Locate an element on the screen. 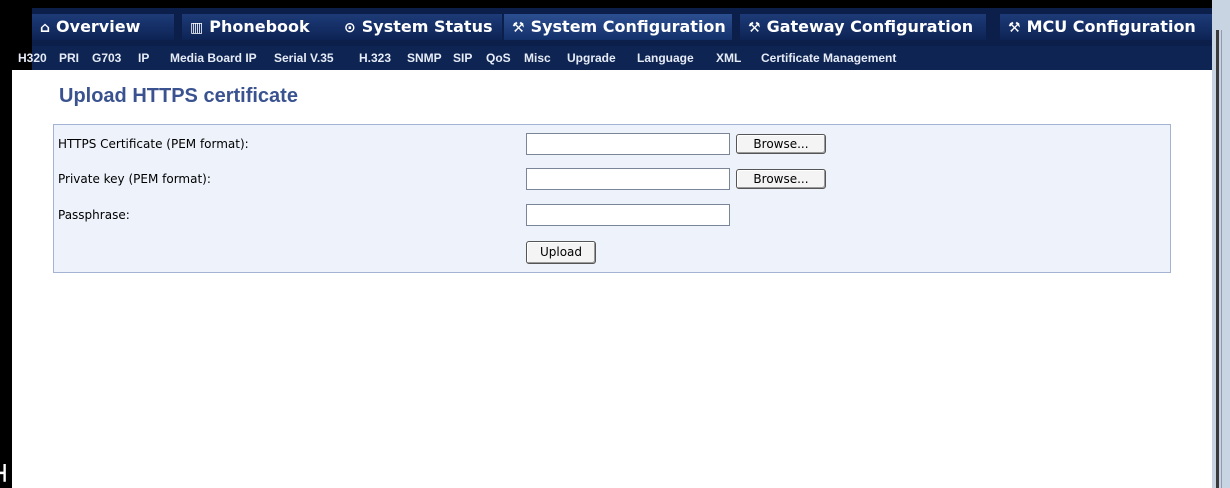  subnav-misc: Misc is located at coordinates (537, 58).